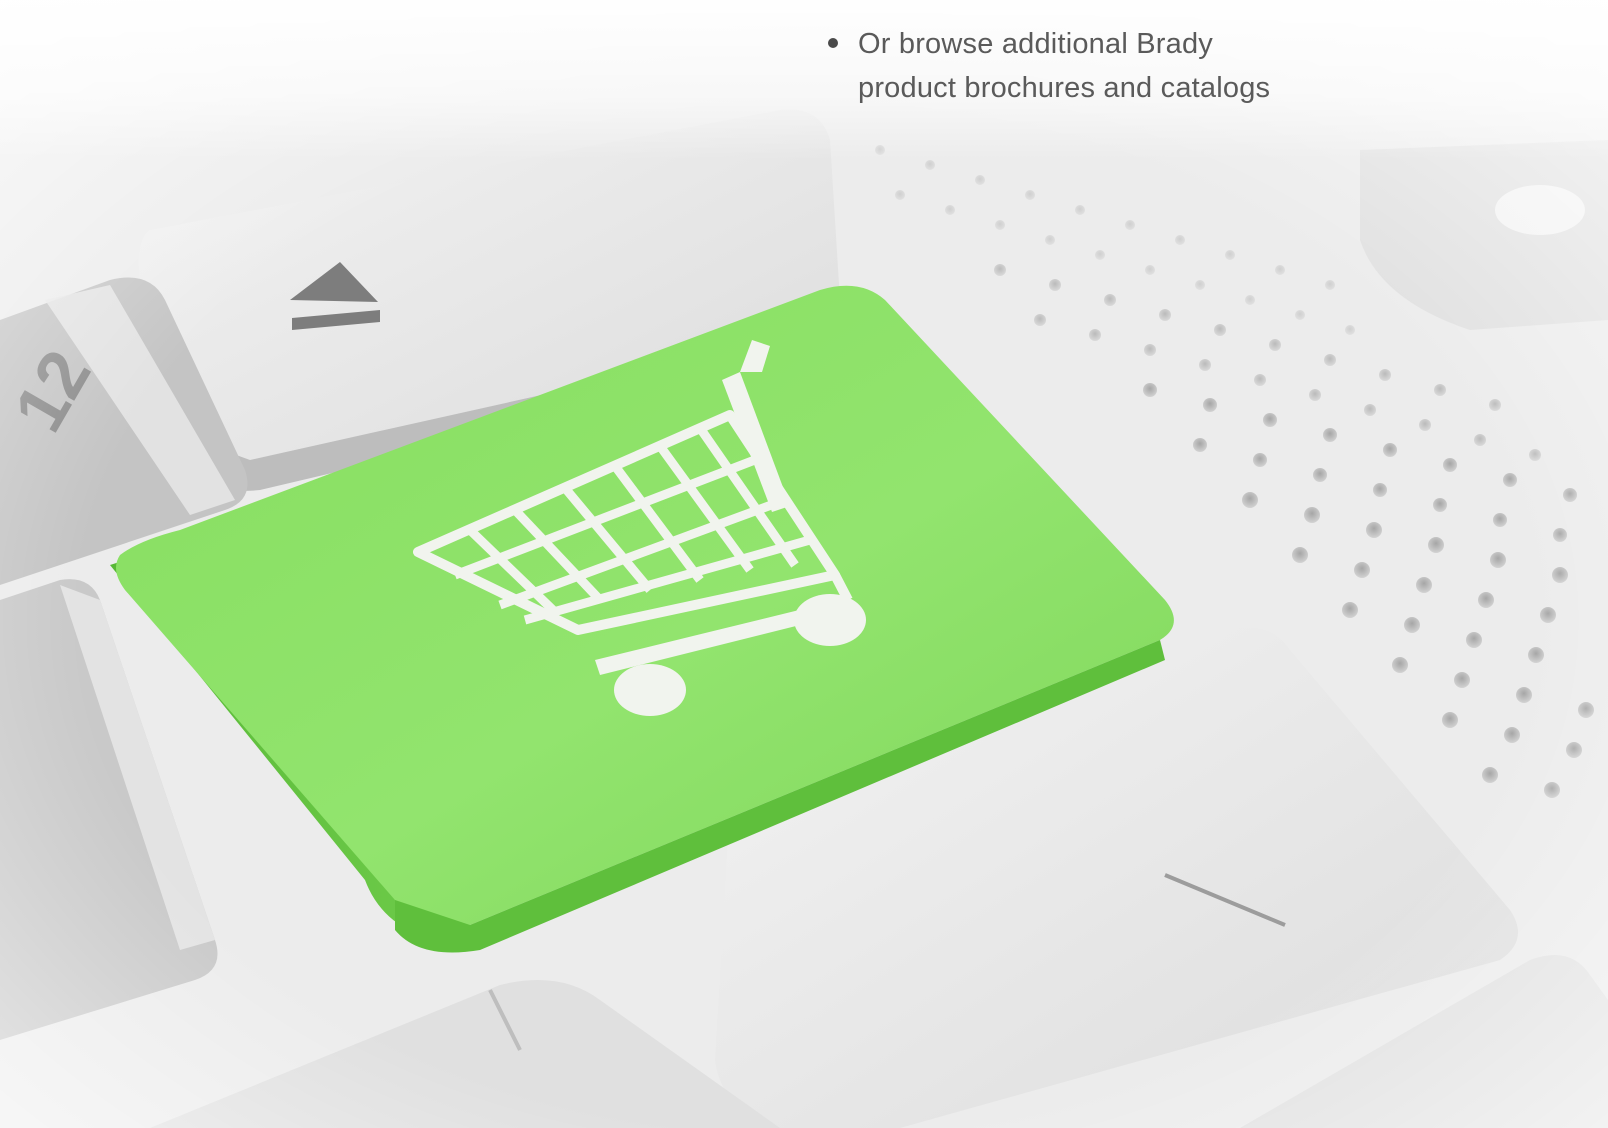  I want to click on bullet-text-line-1: Or browse additional Brady, so click(1118, 44).